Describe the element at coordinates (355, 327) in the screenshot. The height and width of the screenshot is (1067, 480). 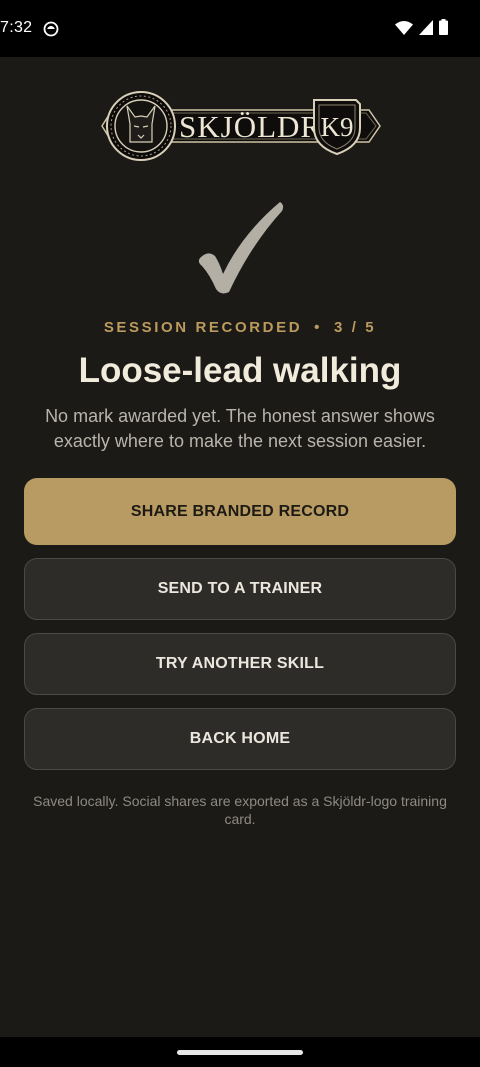
I see `session-progress: 3 / 5` at that location.